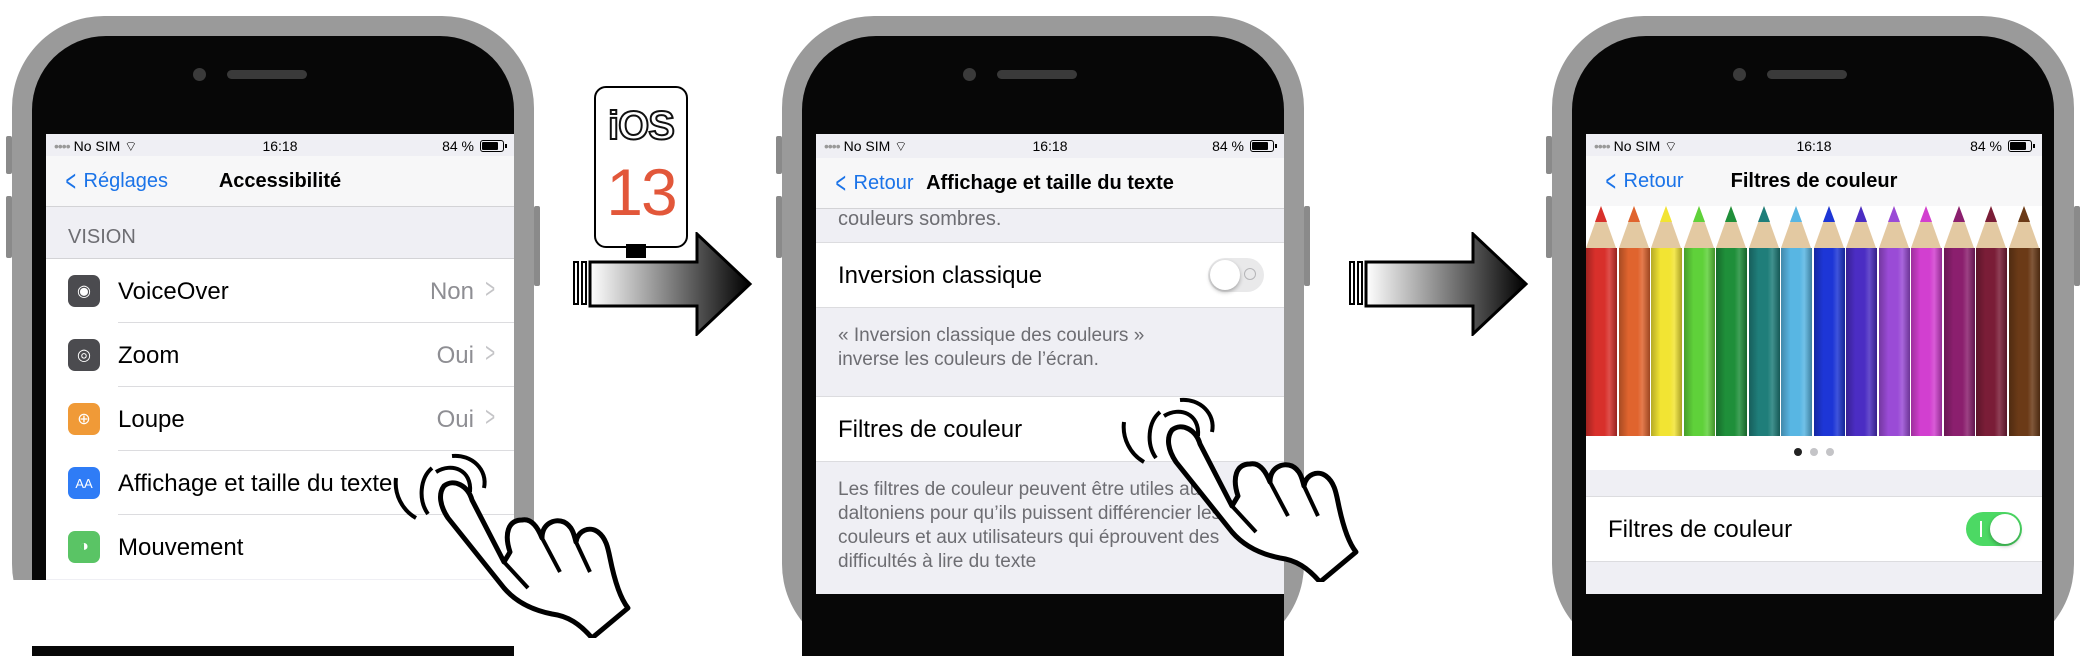 This screenshot has width=2084, height=656. I want to click on magnifier-icon: ⊕, so click(84, 419).